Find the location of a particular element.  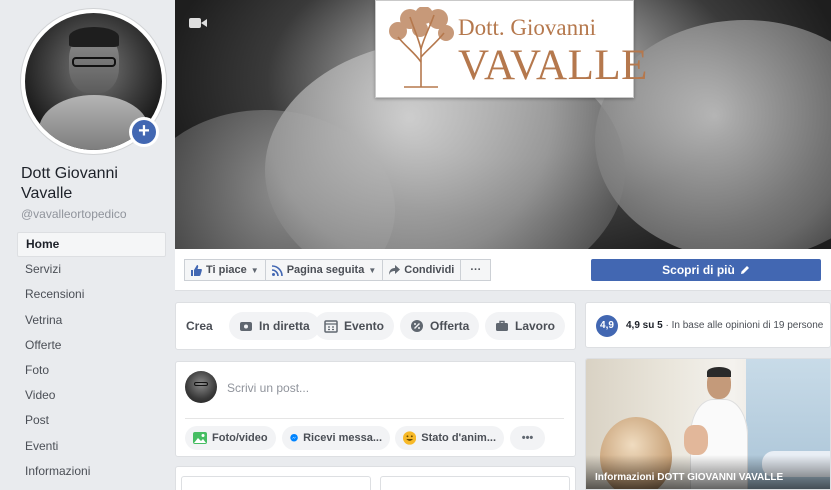

plus-icon: + is located at coordinates (144, 132).